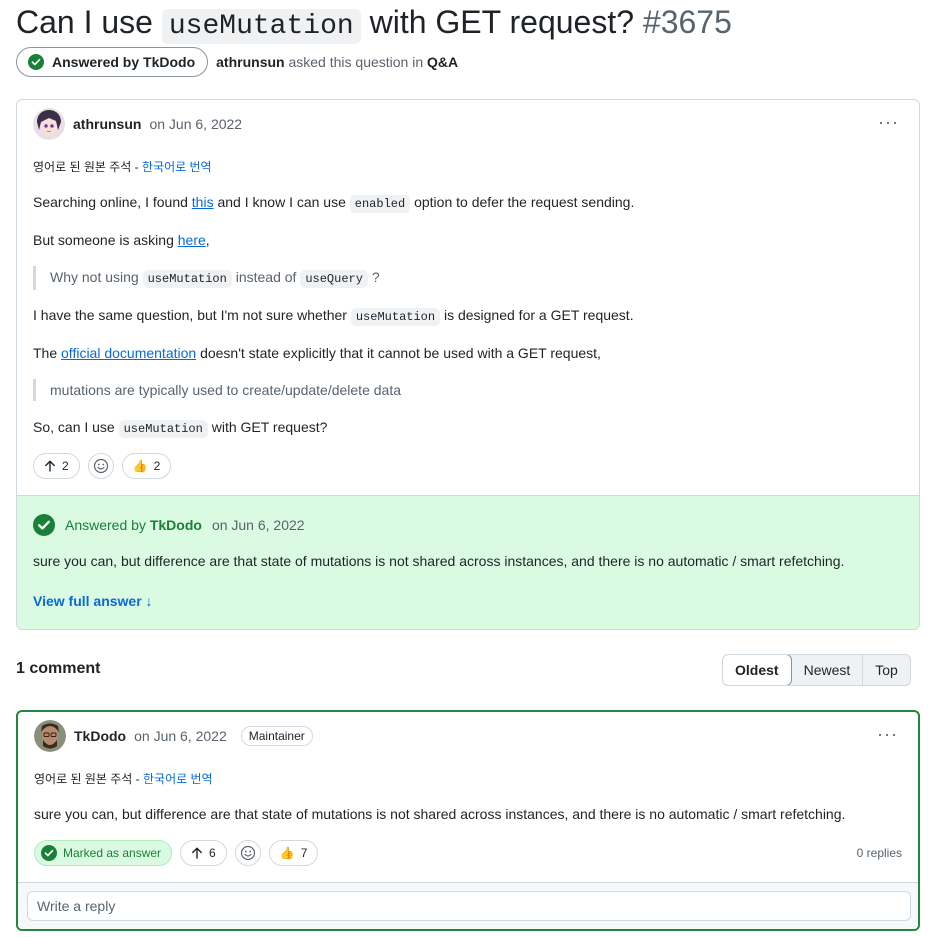  I want to click on arrow-up-icon, so click(197, 853).